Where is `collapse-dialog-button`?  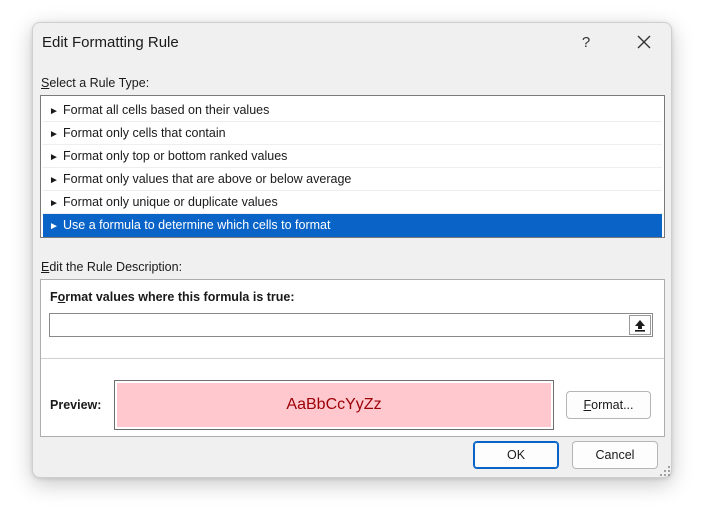
collapse-dialog-button is located at coordinates (640, 325).